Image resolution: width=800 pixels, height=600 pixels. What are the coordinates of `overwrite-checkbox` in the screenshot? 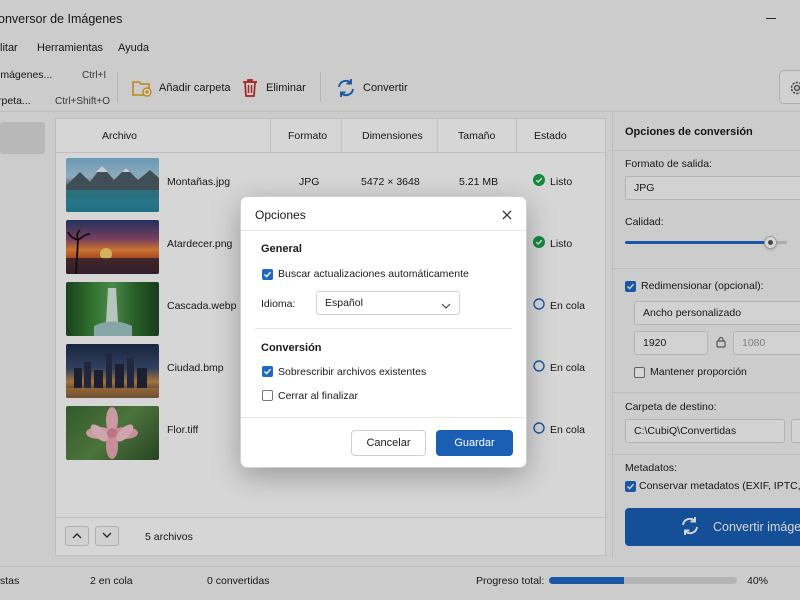 It's located at (267, 371).